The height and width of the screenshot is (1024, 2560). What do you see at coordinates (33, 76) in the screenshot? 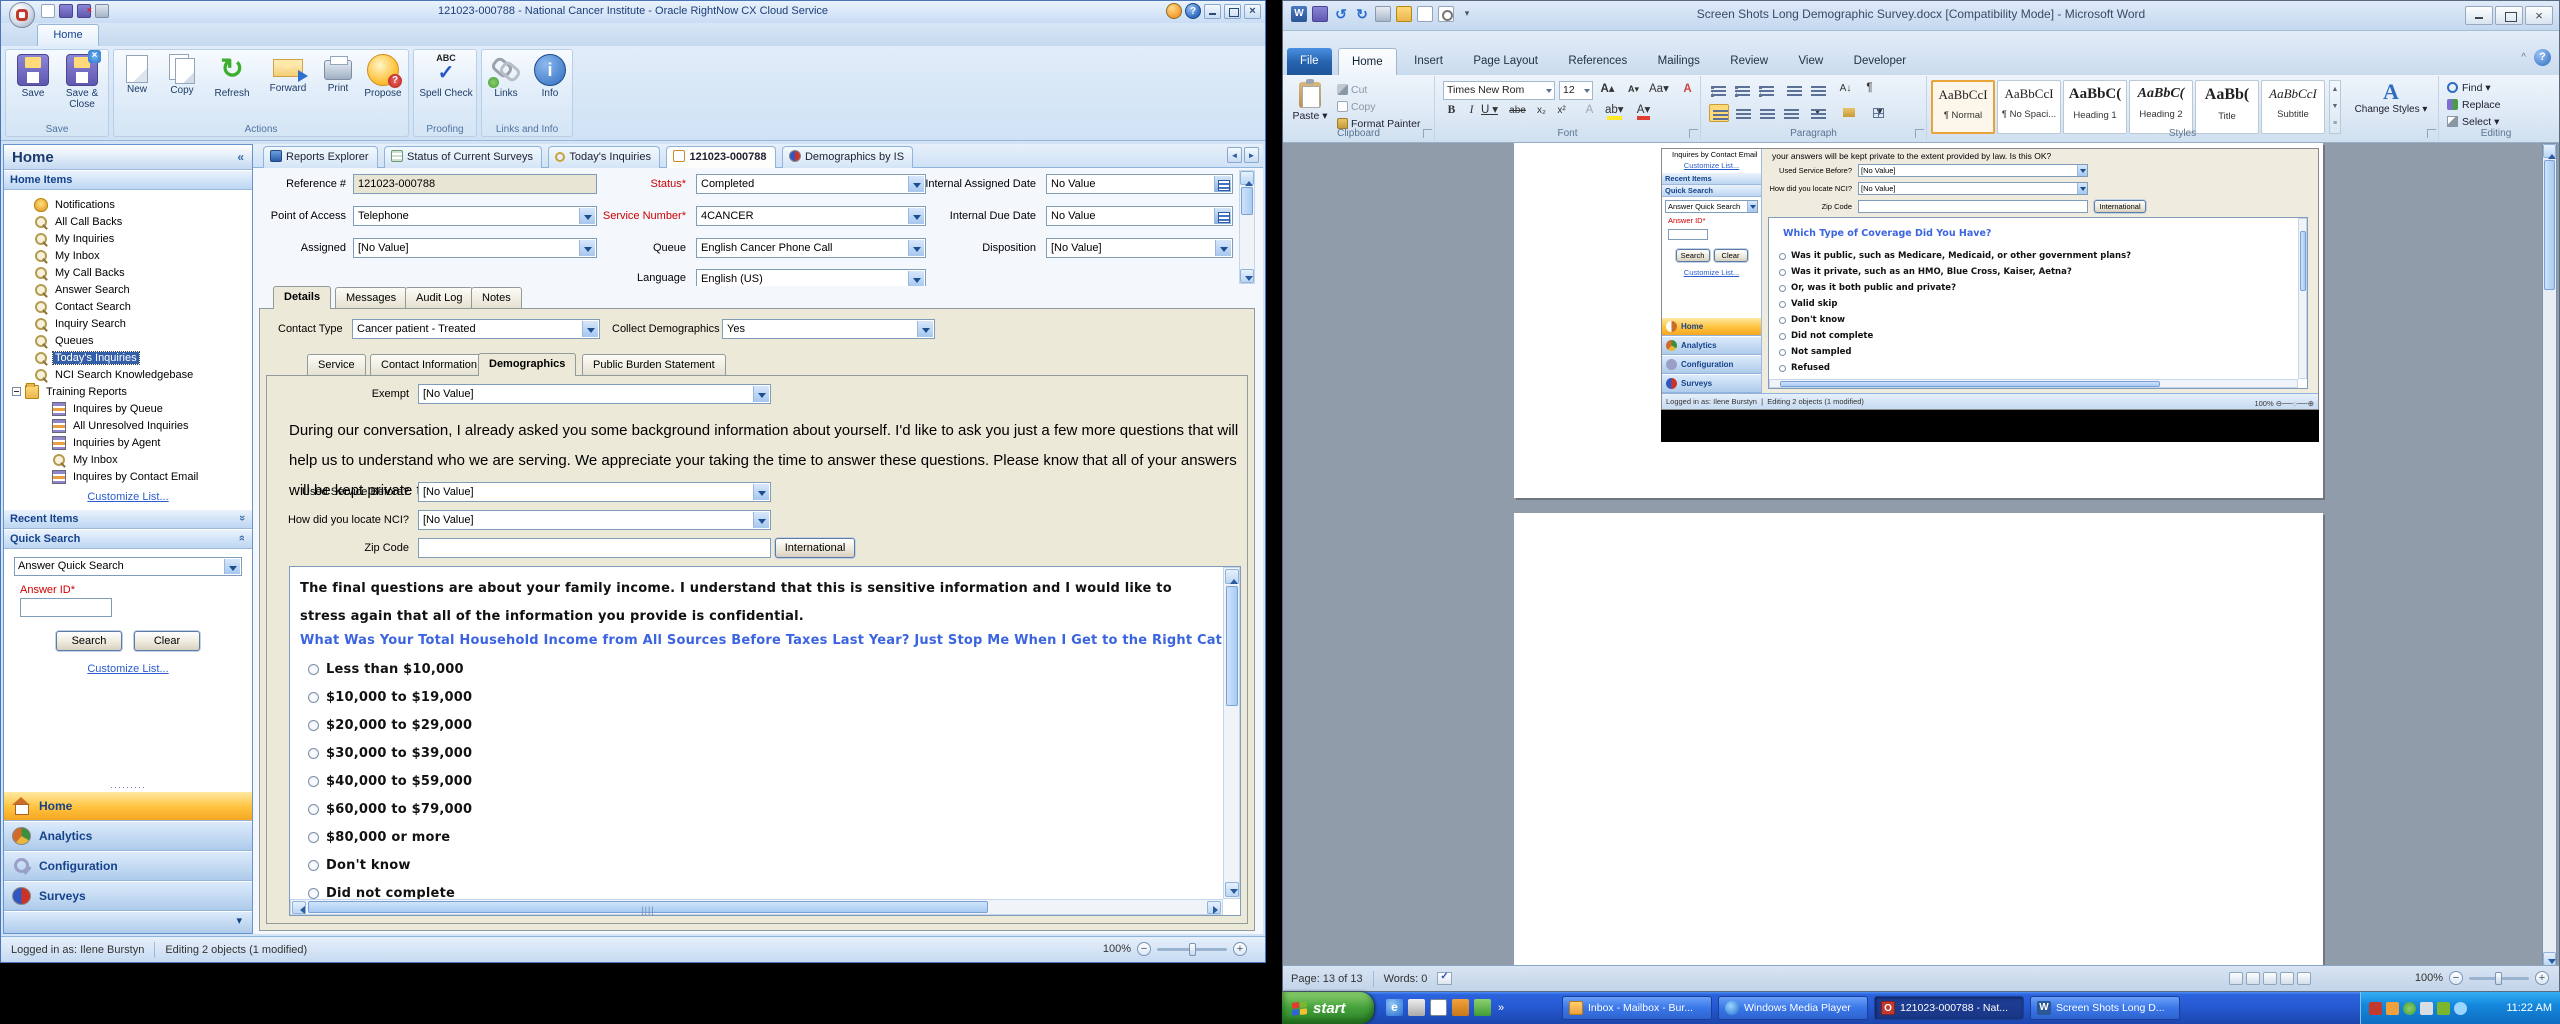
I see `save-button: Save` at bounding box center [33, 76].